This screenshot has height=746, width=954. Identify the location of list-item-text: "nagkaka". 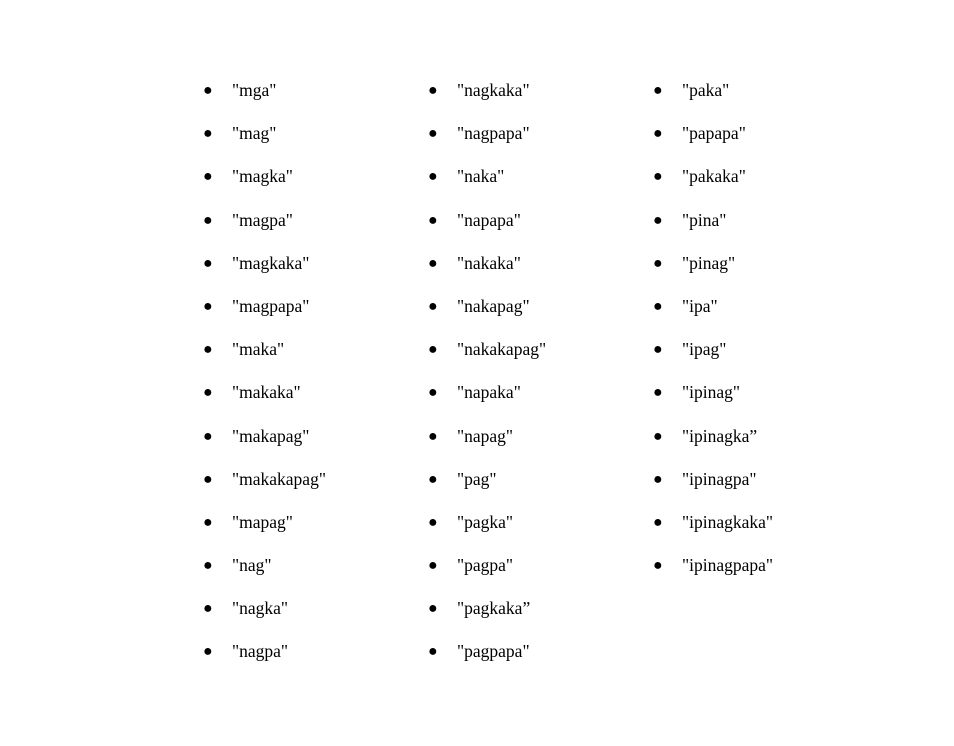
(493, 90).